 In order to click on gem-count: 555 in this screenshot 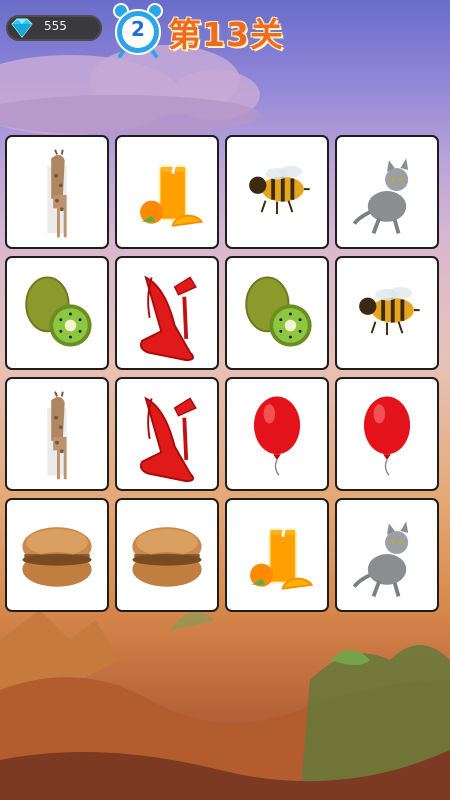, I will do `click(55, 26)`.